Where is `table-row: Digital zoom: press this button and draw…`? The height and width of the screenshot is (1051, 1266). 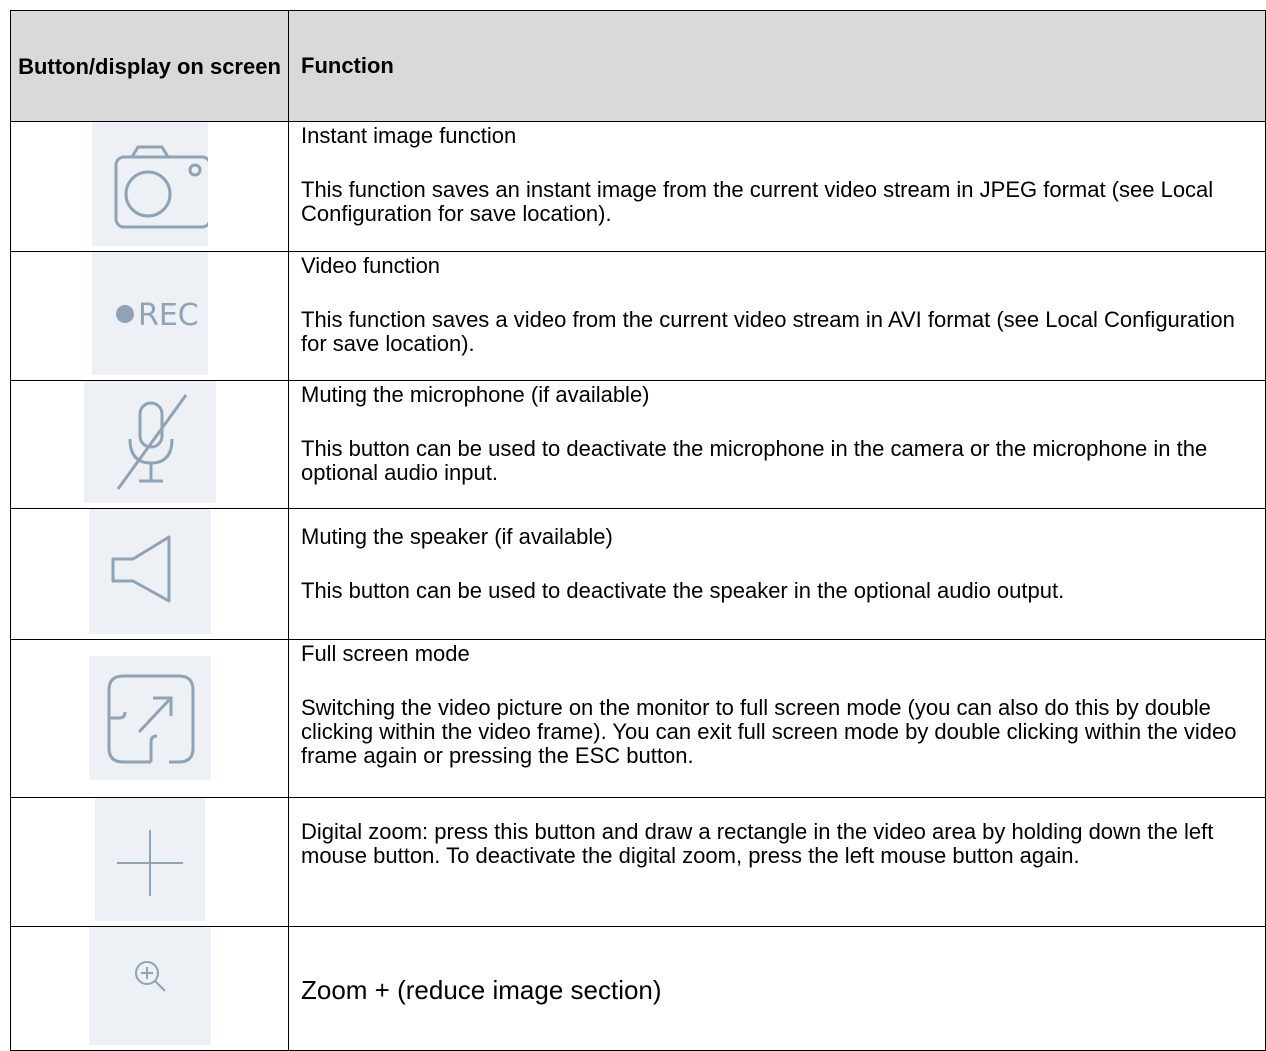 table-row: Digital zoom: press this button and draw… is located at coordinates (638, 862).